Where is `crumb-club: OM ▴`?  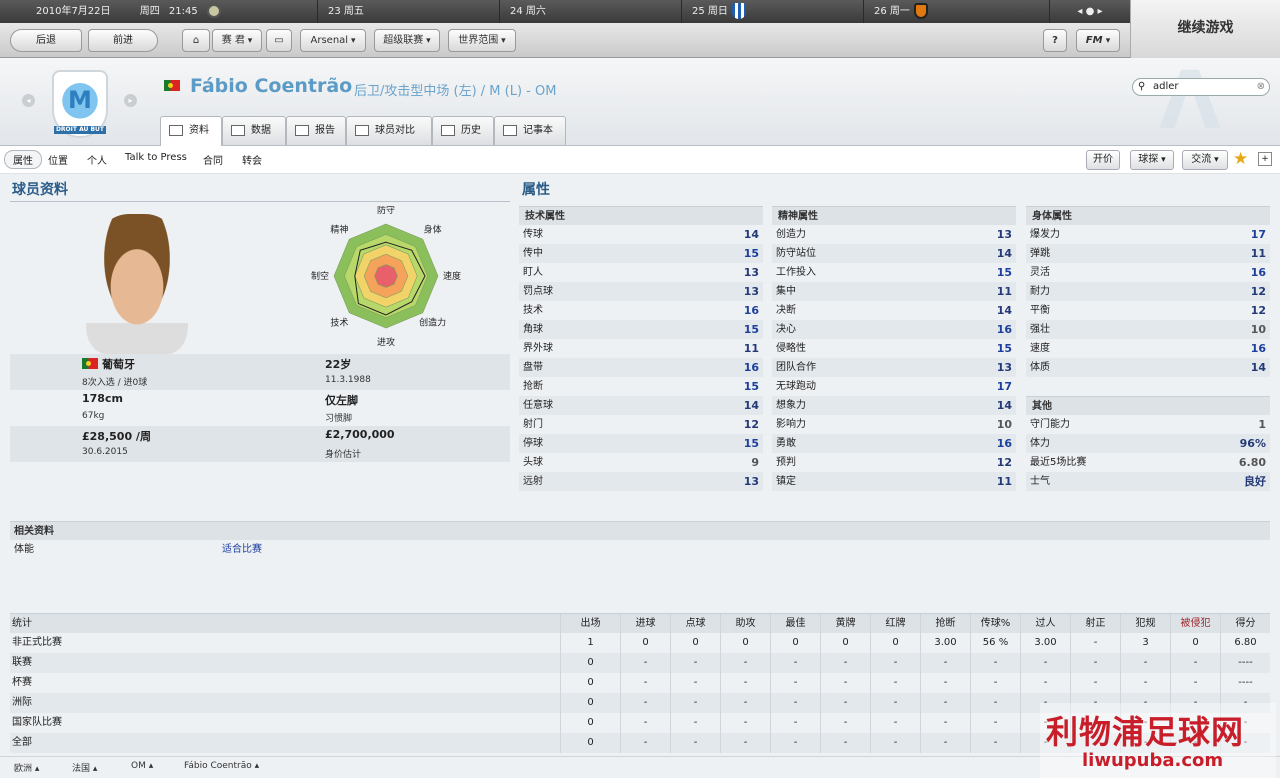
crumb-club: OM ▴ is located at coordinates (142, 766).